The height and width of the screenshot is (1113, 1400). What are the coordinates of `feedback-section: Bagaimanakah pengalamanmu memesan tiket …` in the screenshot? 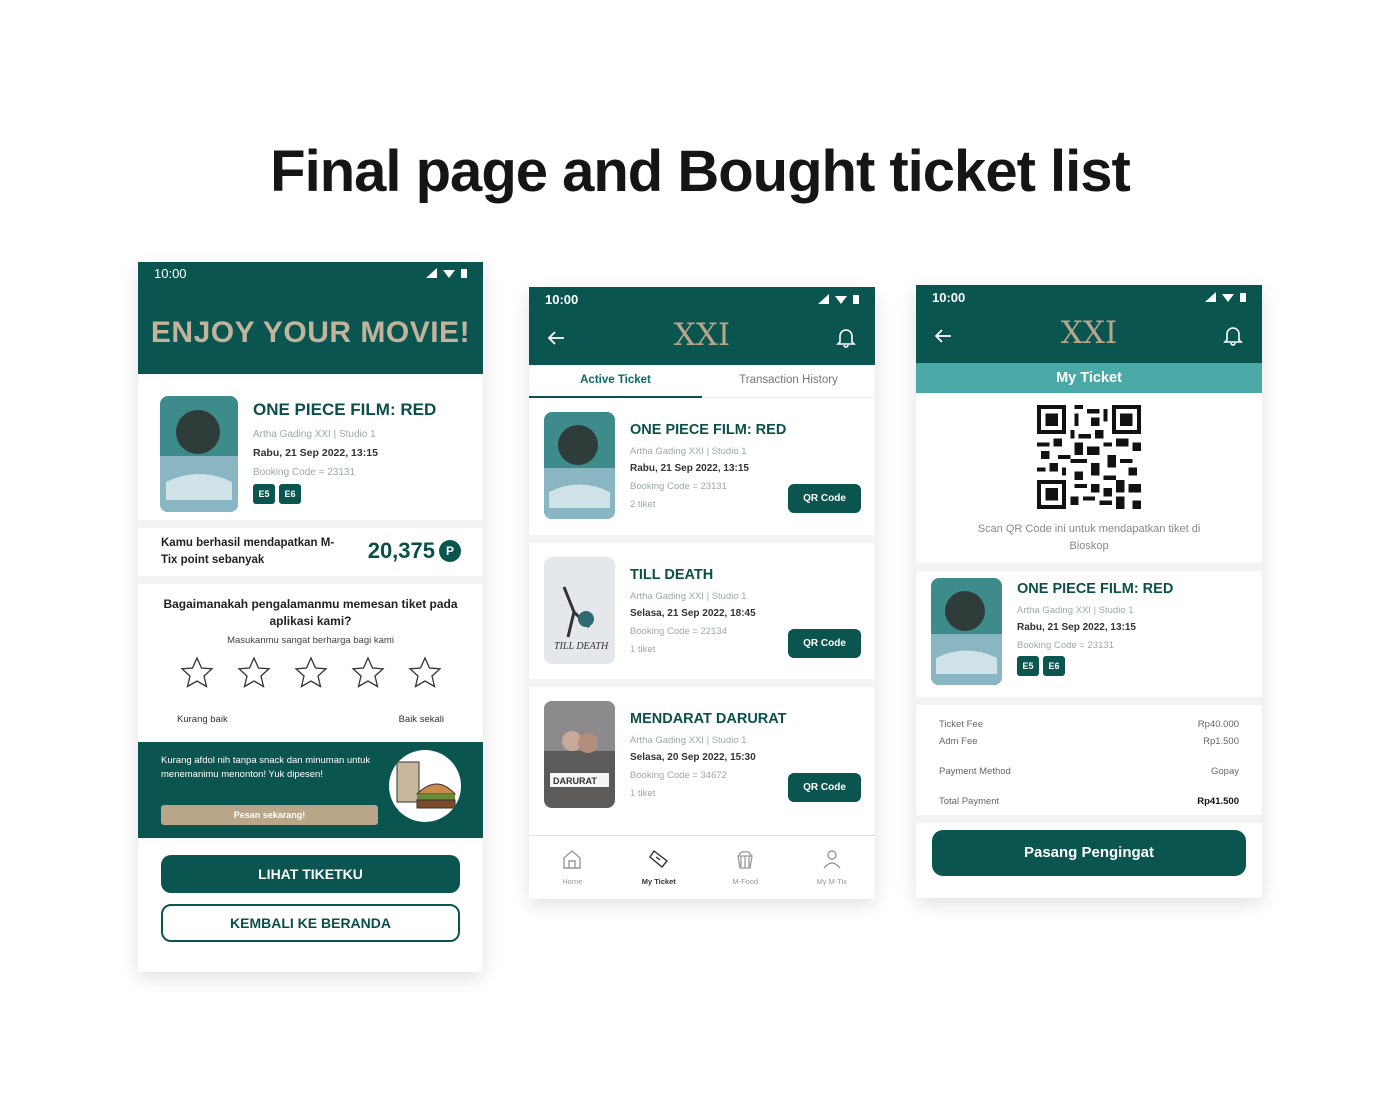 It's located at (310, 669).